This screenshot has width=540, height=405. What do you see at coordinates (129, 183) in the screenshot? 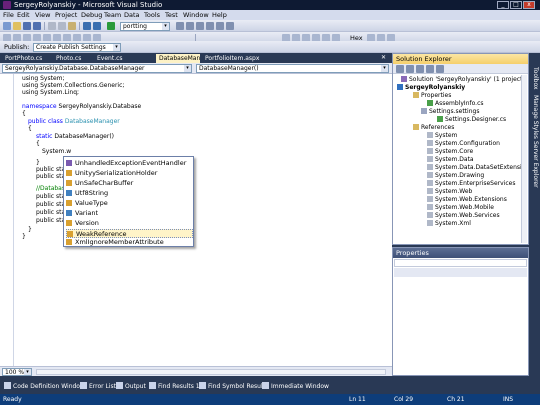
I see `completion-item: UnSafeCharBuffer` at bounding box center [129, 183].